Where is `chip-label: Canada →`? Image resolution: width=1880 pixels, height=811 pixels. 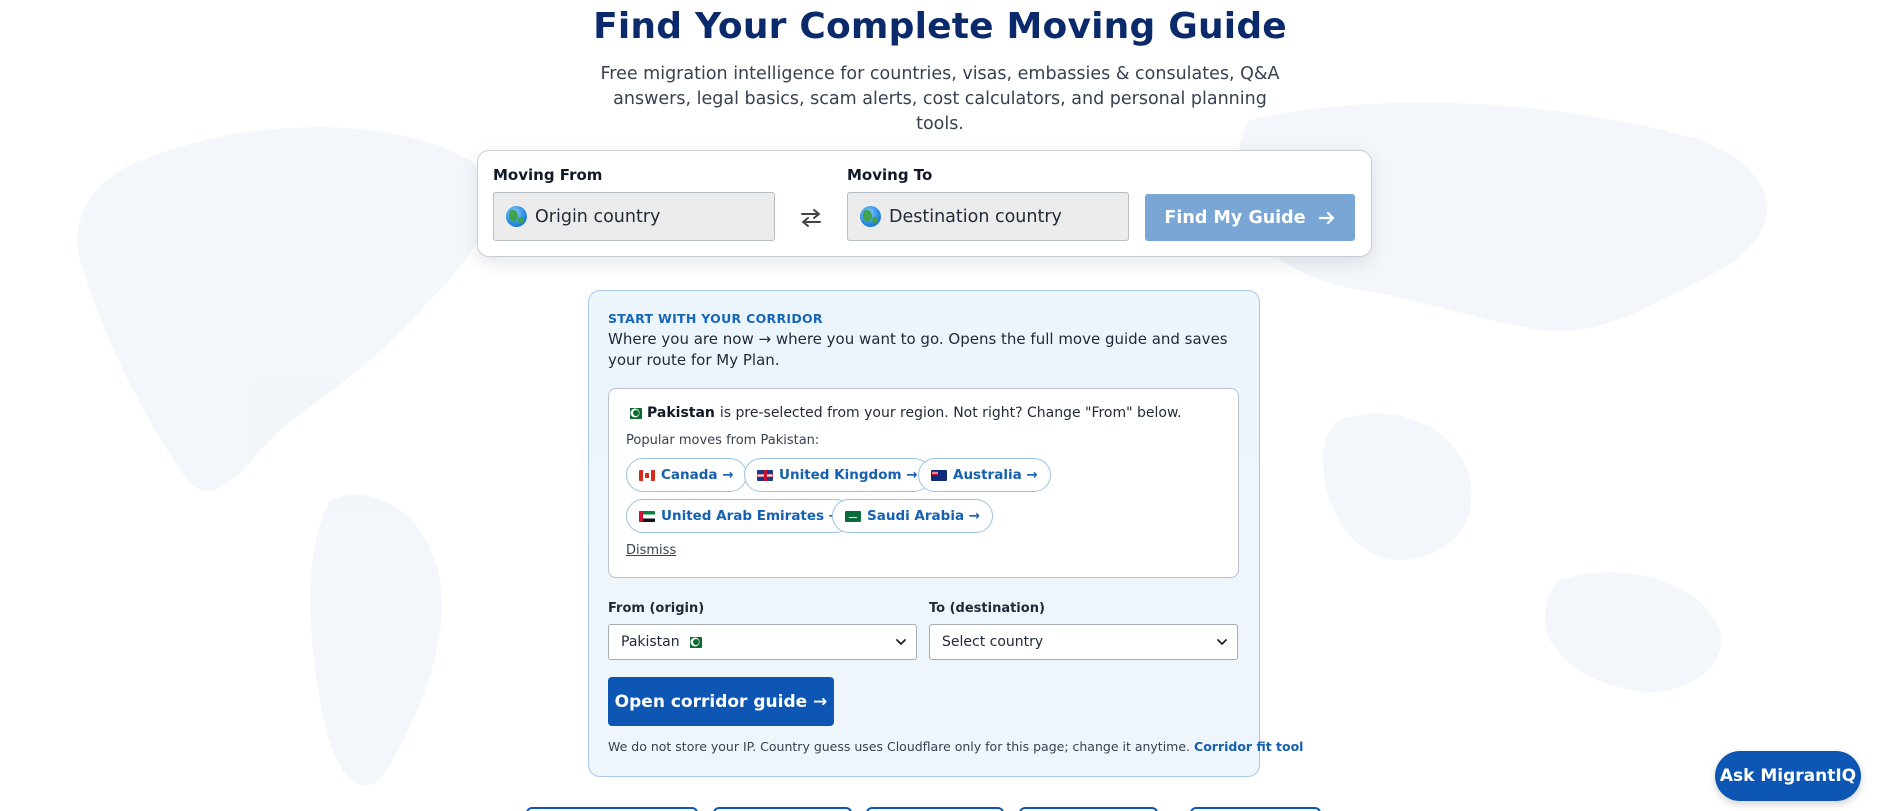 chip-label: Canada → is located at coordinates (697, 475).